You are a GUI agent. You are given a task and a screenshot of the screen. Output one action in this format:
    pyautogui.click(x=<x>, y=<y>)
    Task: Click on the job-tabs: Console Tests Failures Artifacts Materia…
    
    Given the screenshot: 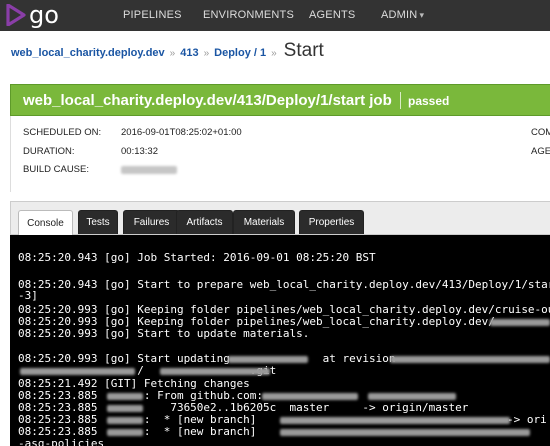 What is the action you would take?
    pyautogui.click(x=280, y=218)
    